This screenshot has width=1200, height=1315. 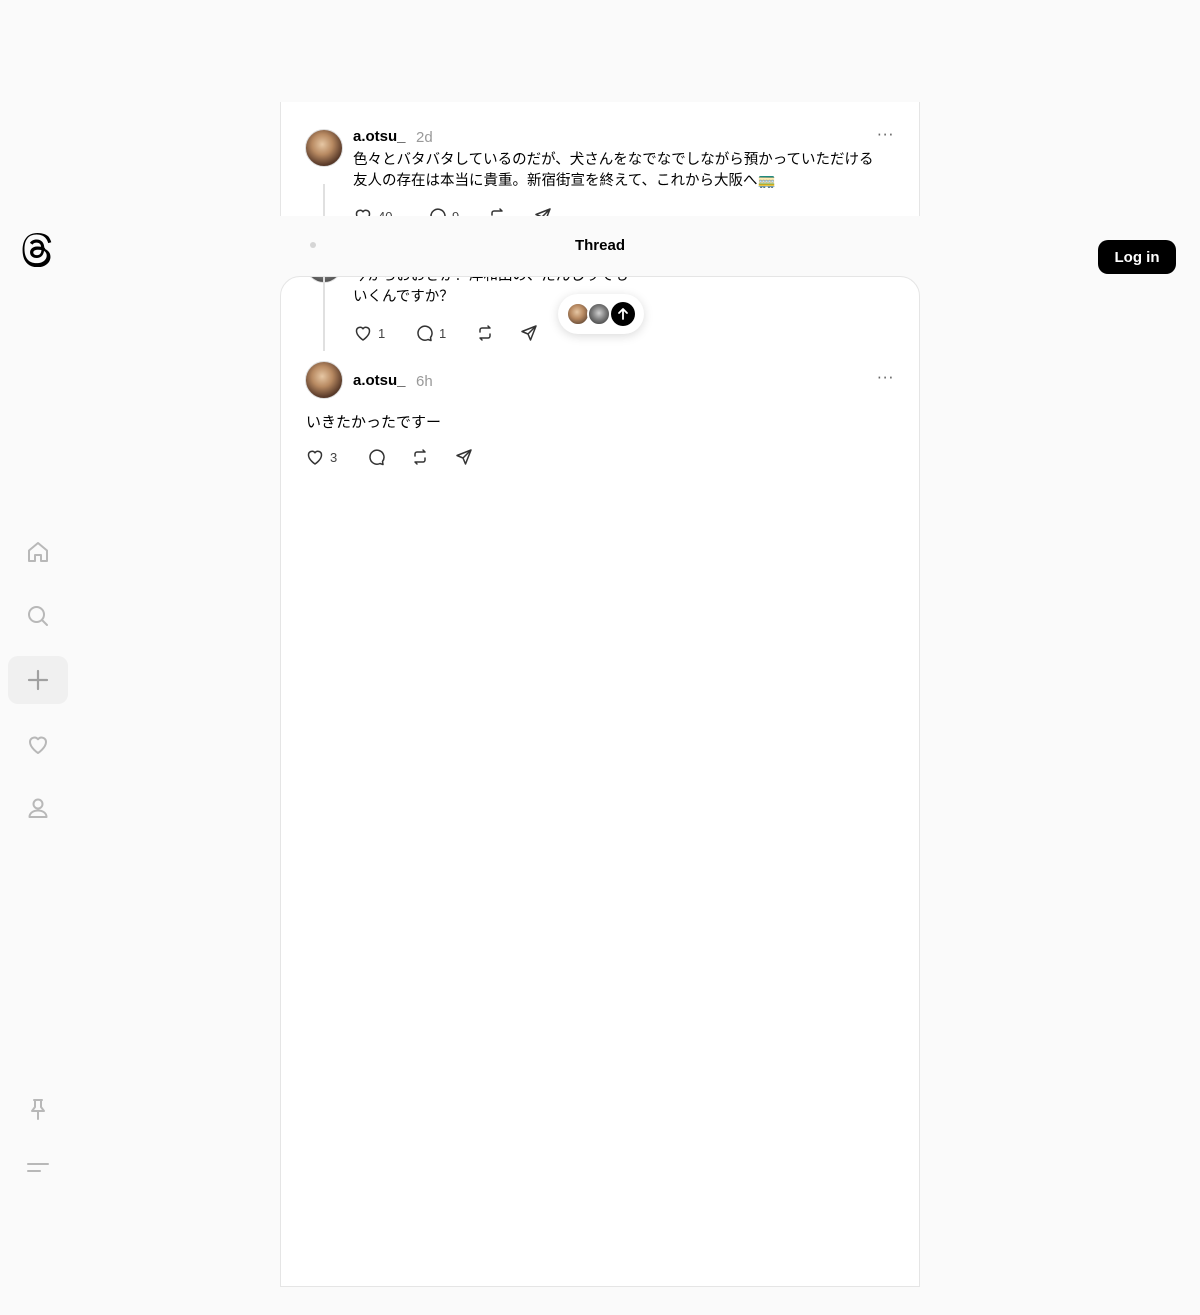 I want to click on threads-logo-icon, so click(x=38, y=249).